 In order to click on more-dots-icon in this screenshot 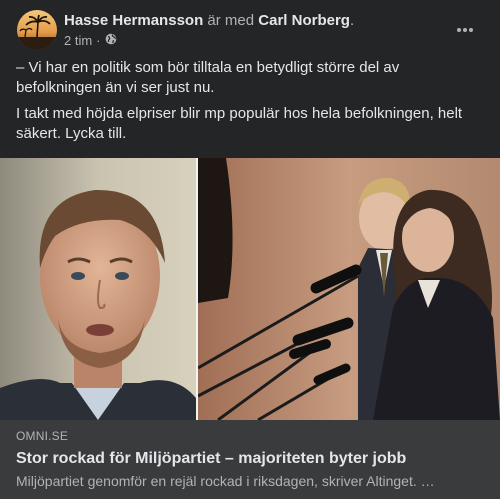, I will do `click(465, 30)`.